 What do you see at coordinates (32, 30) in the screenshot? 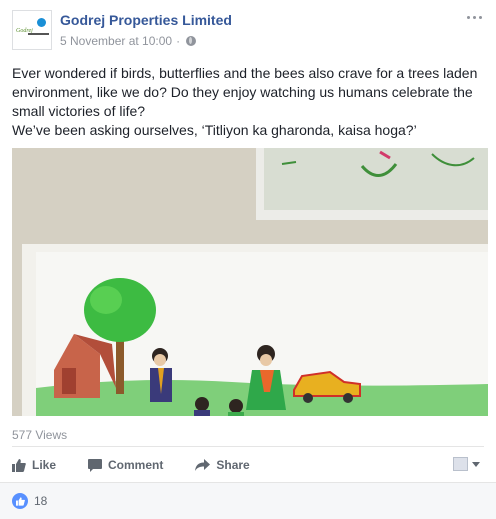
I see `page-avatar: Godrej` at bounding box center [32, 30].